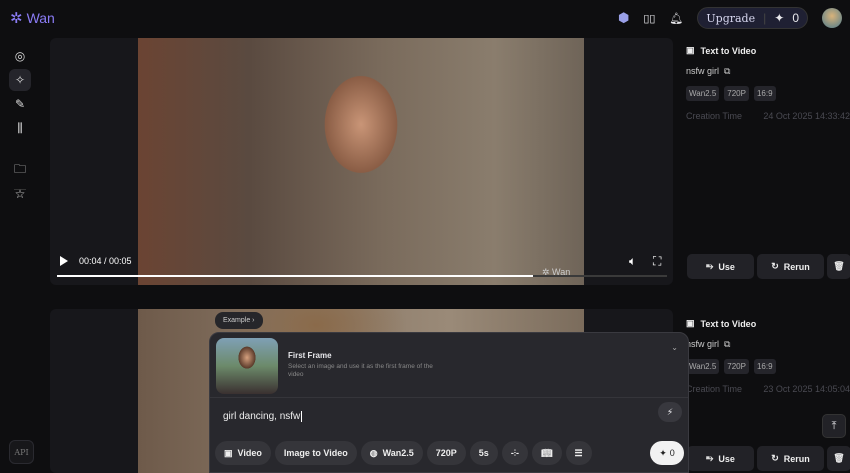 Image resolution: width=850 pixels, height=473 pixels. I want to click on bell-icon: 🔔︎, so click(676, 18).